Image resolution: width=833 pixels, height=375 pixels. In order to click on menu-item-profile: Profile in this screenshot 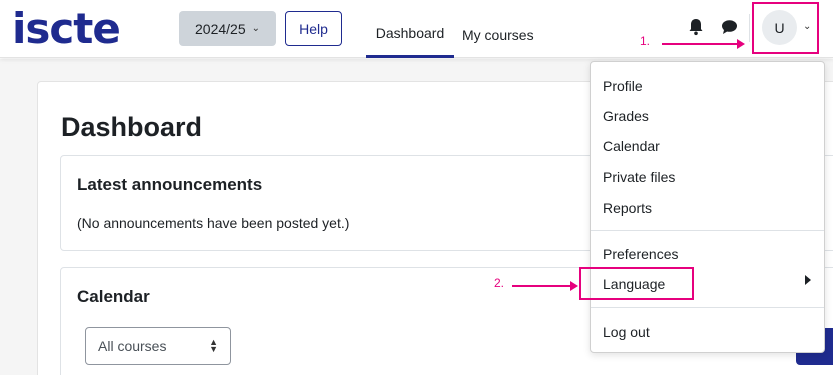, I will do `click(623, 86)`.